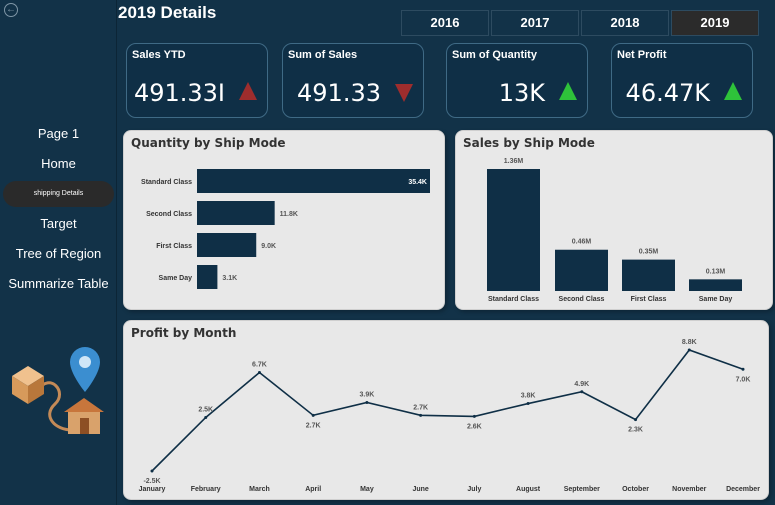 The width and height of the screenshot is (775, 505). Describe the element at coordinates (404, 93) in the screenshot. I see `trend-down-icon` at that location.